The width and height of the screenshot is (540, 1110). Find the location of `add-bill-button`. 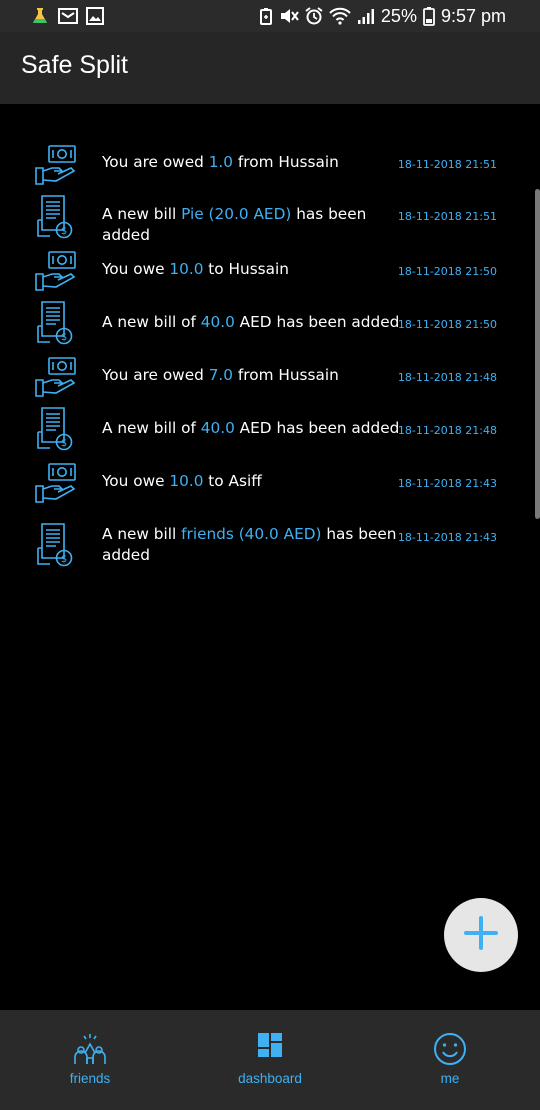

add-bill-button is located at coordinates (481, 935).